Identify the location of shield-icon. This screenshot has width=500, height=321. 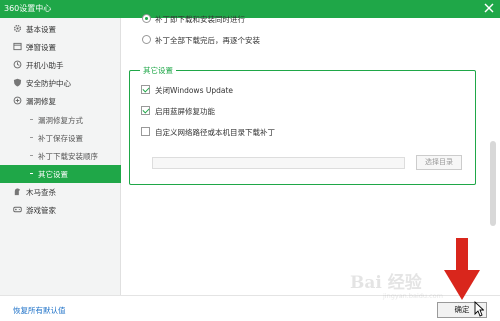
(17, 82).